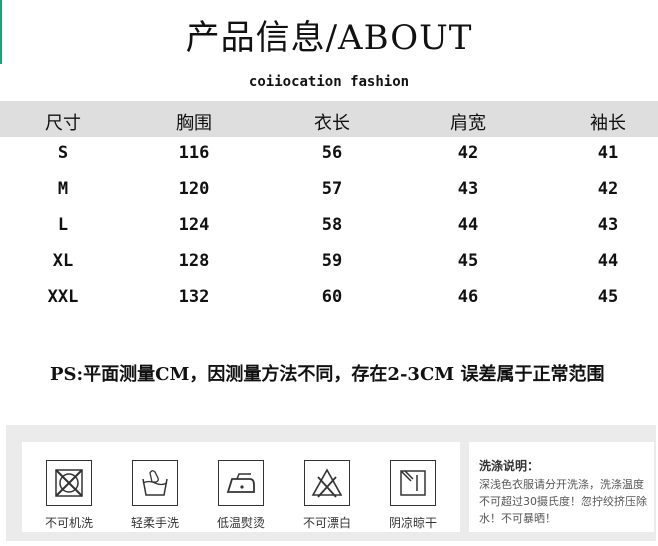 The width and height of the screenshot is (658, 546). What do you see at coordinates (69, 483) in the screenshot?
I see `no-machine-wash-icon` at bounding box center [69, 483].